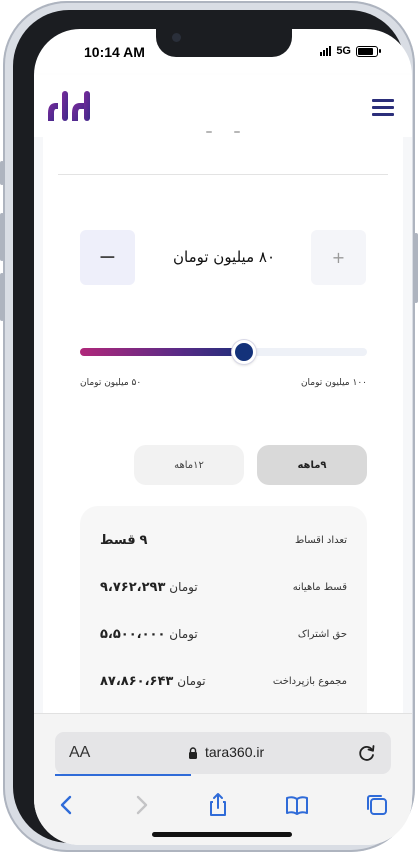 This screenshot has width=420, height=854. Describe the element at coordinates (133, 587) in the screenshot. I see `monthly-installment-number: ۹،۷۶۲،۲۹۳` at that location.